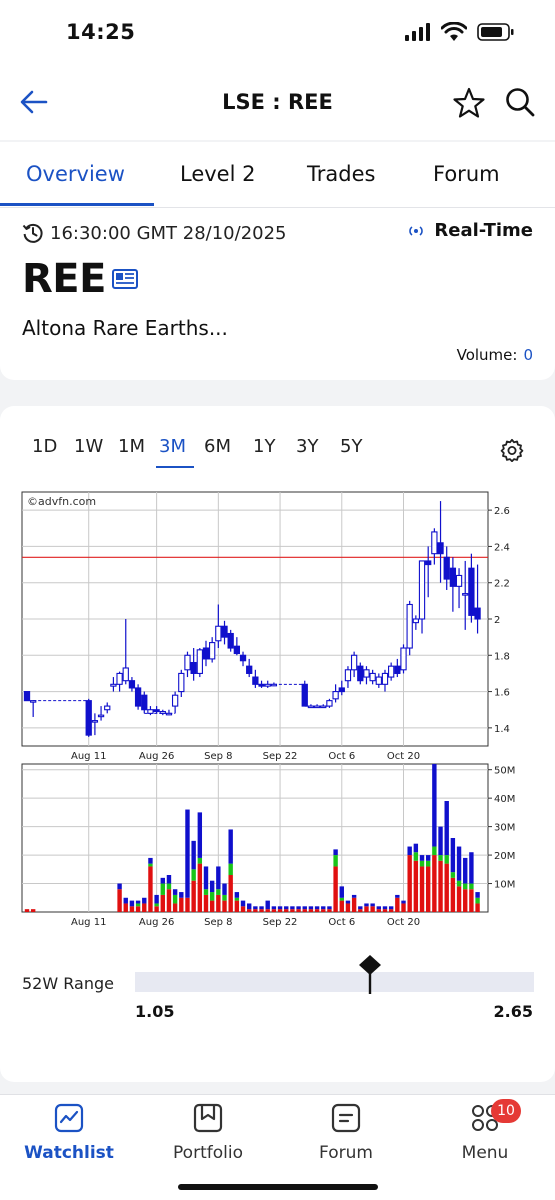 This screenshot has height=1200, width=555. I want to click on period-3m: 3M, so click(172, 446).